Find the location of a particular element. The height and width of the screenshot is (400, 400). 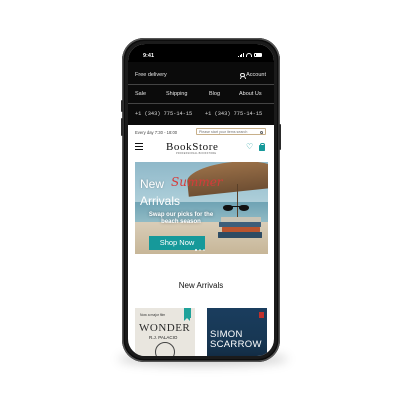

search-input is located at coordinates (229, 131).